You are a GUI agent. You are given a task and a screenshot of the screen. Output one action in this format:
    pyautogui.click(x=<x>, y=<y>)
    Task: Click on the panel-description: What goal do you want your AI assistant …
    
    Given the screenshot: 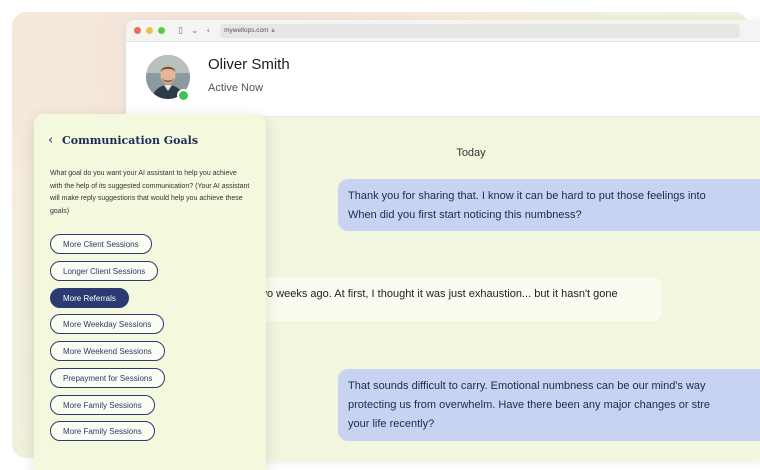 What is the action you would take?
    pyautogui.click(x=150, y=192)
    